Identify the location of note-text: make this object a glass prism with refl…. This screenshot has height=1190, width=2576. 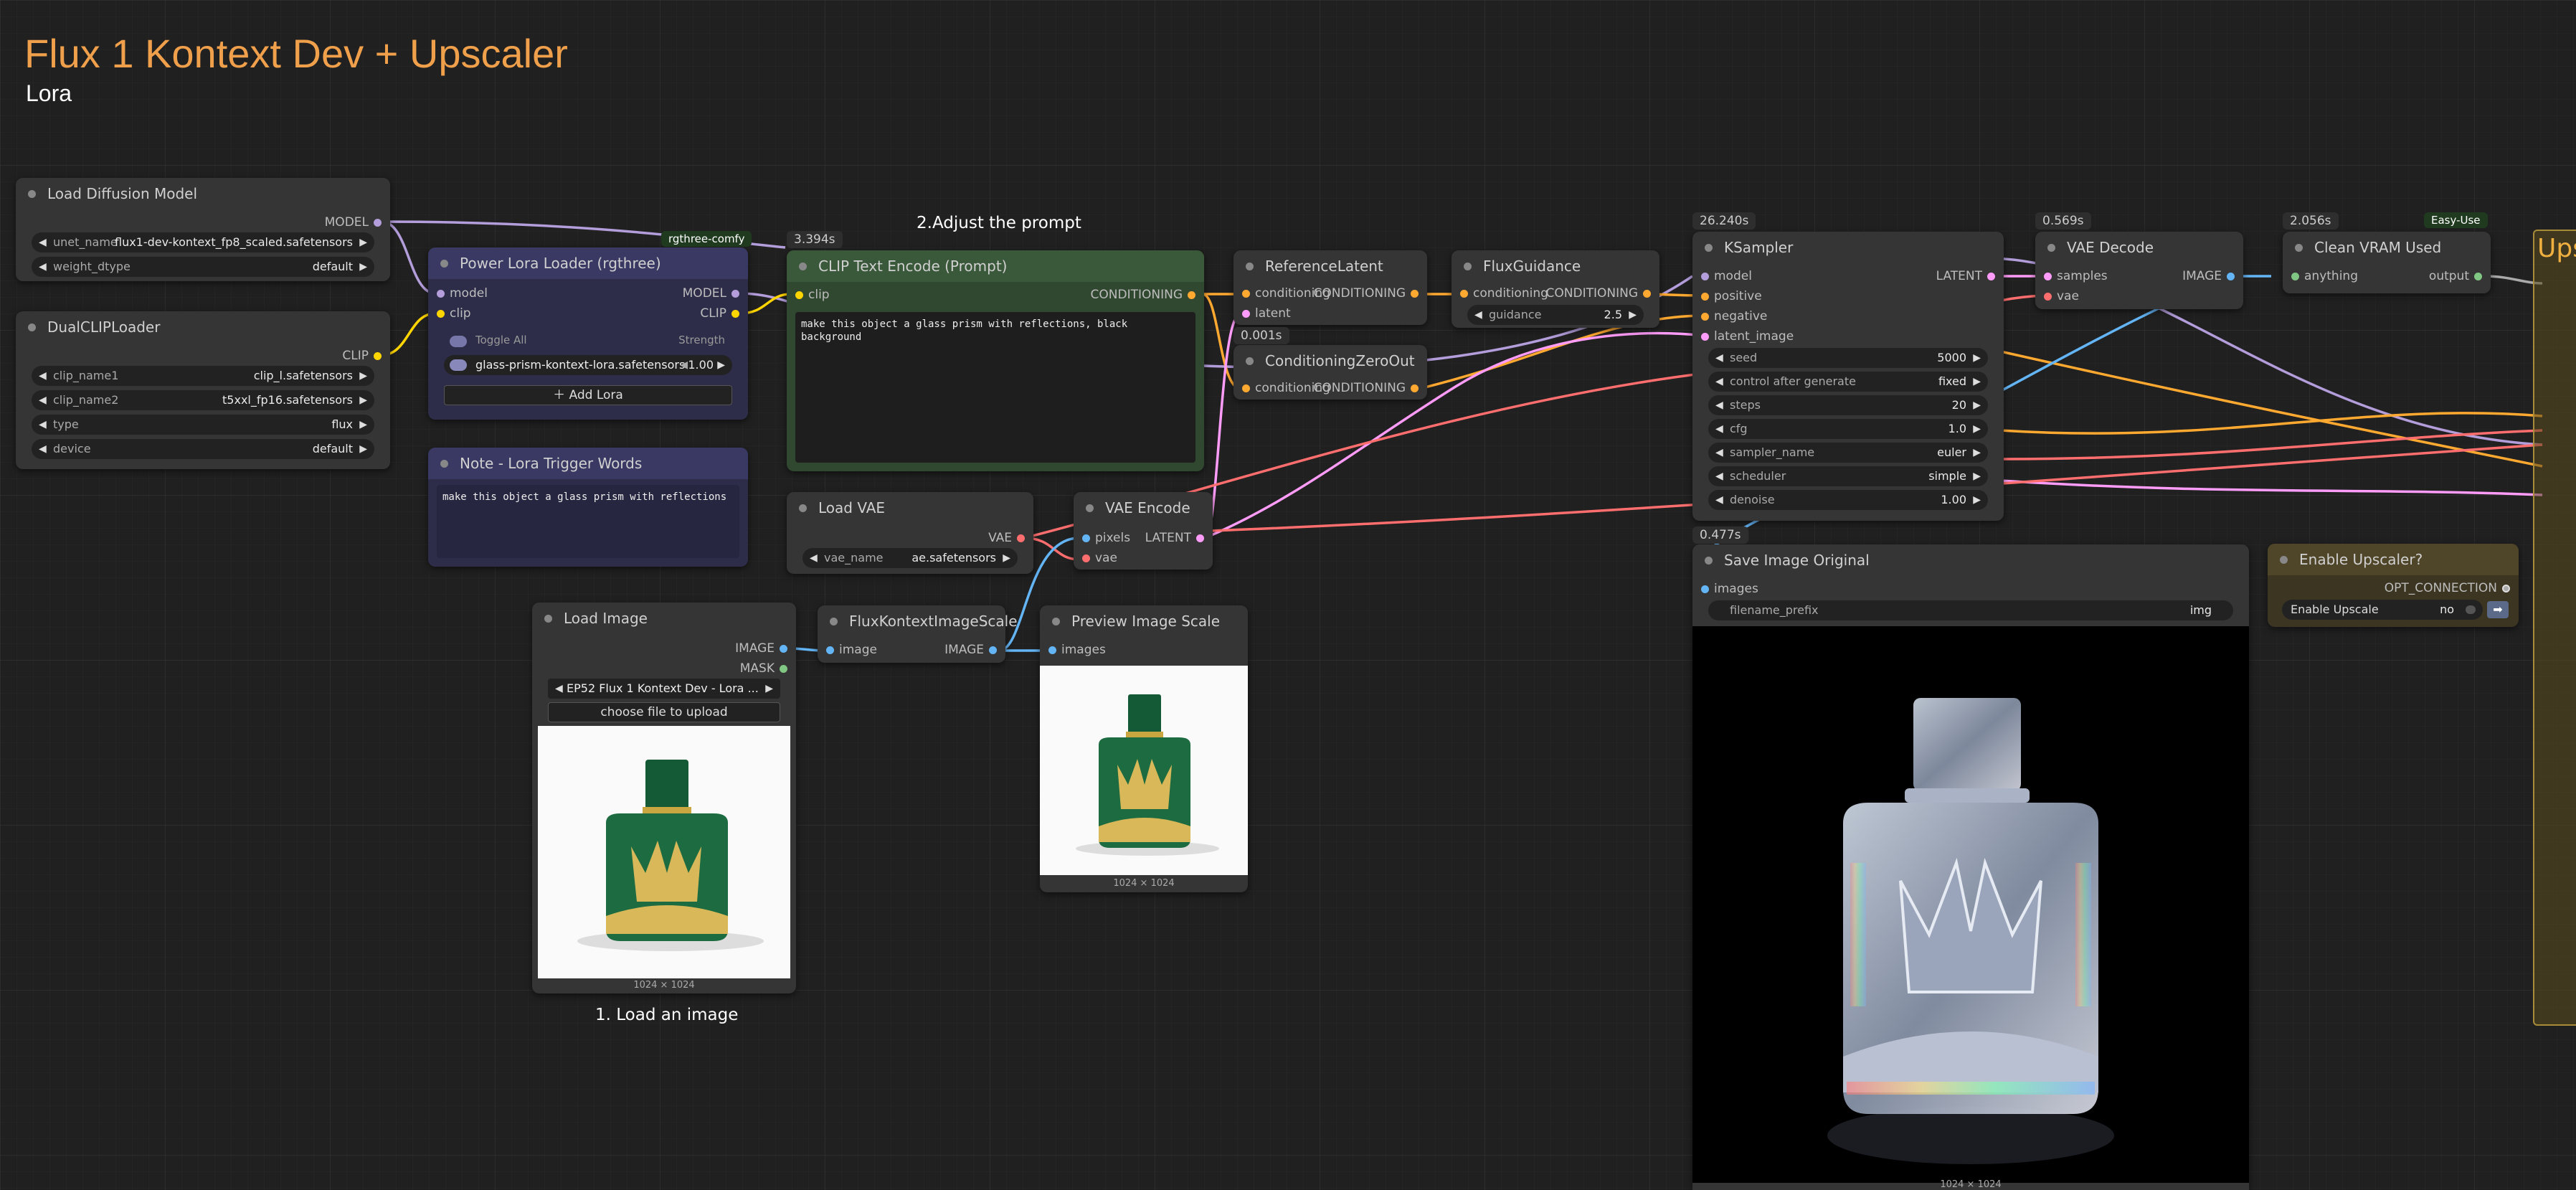
(588, 521).